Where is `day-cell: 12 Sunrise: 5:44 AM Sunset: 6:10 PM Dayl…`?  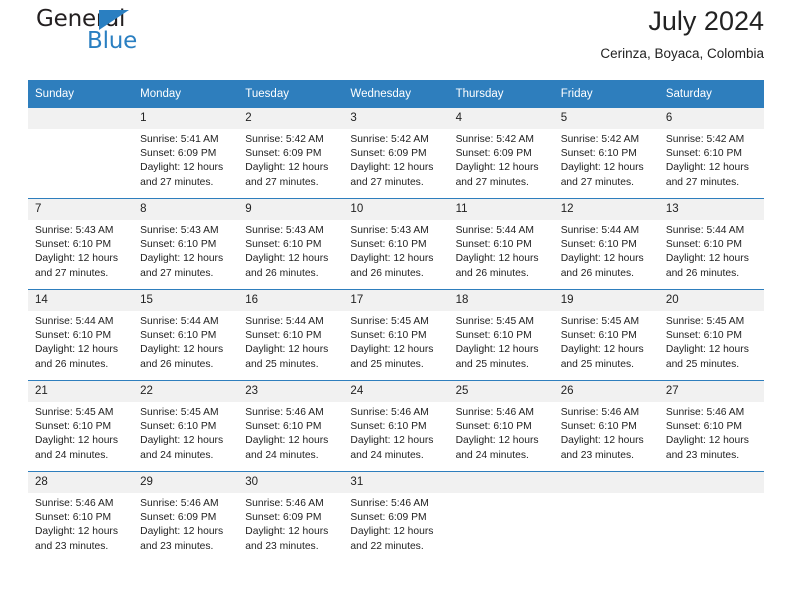 day-cell: 12 Sunrise: 5:44 AM Sunset: 6:10 PM Dayl… is located at coordinates (606, 244).